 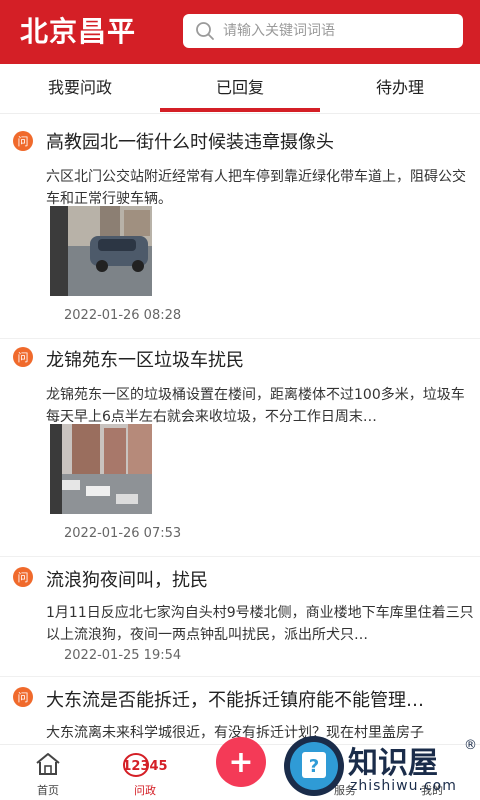 I want to click on watermark-text: 知识屋, so click(x=393, y=763).